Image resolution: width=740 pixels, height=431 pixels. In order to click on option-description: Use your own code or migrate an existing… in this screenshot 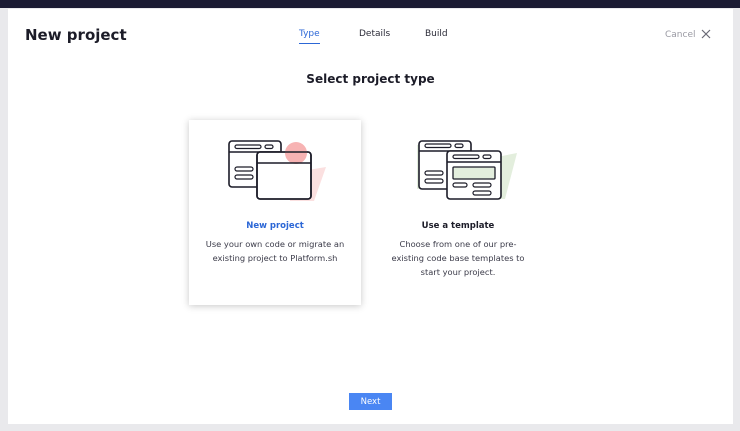, I will do `click(275, 251)`.